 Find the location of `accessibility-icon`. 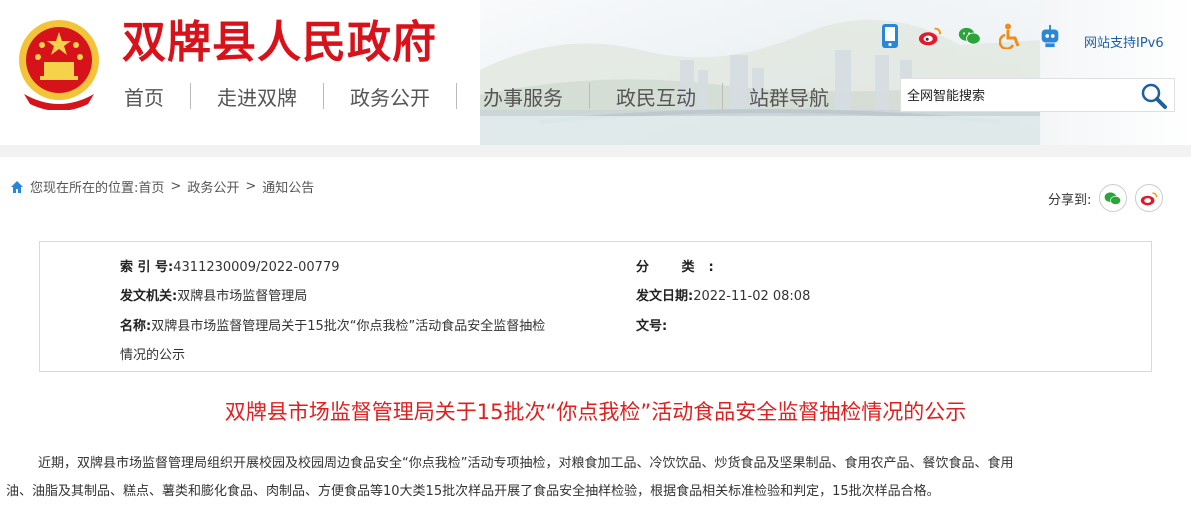

accessibility-icon is located at coordinates (1010, 36).